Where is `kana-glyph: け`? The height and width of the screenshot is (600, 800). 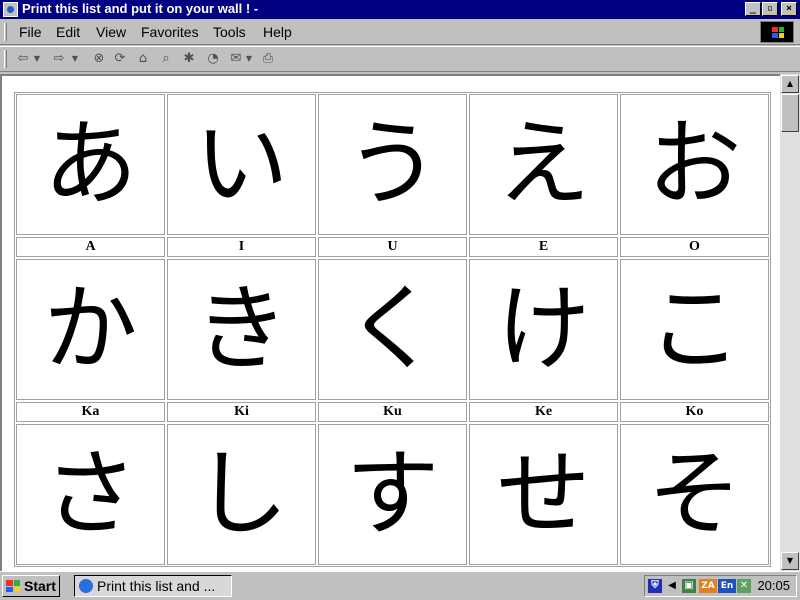
kana-glyph: け is located at coordinates (543, 329).